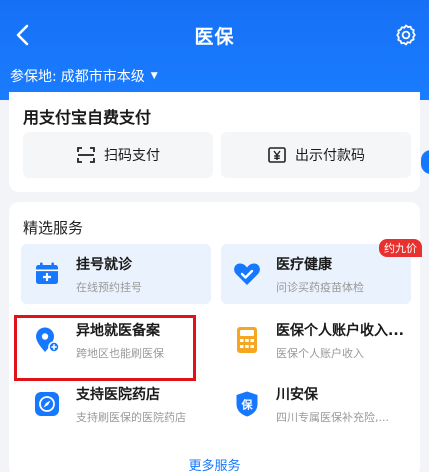 The width and height of the screenshot is (429, 472). Describe the element at coordinates (86, 155) in the screenshot. I see `scan-icon` at that location.